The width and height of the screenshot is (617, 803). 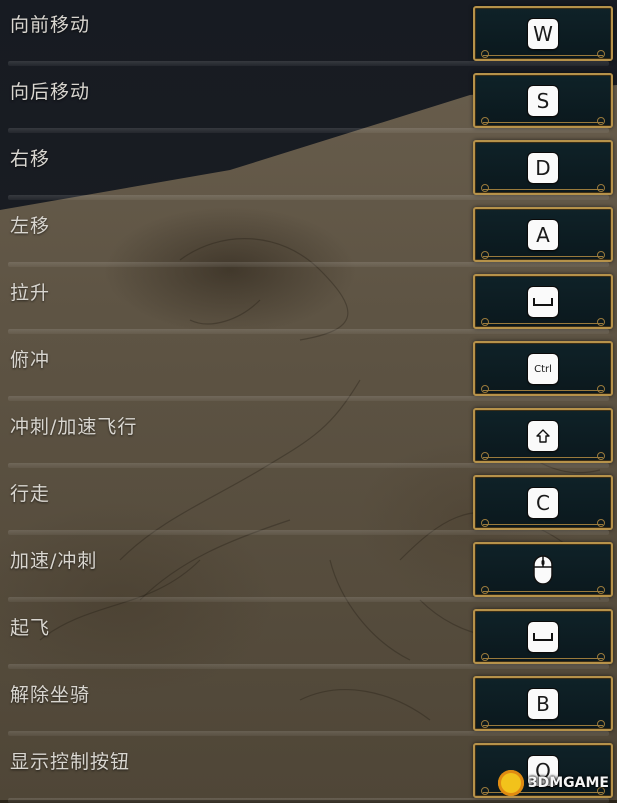 What do you see at coordinates (308, 234) in the screenshot?
I see `keybinding-row-move-left: 左移 A` at bounding box center [308, 234].